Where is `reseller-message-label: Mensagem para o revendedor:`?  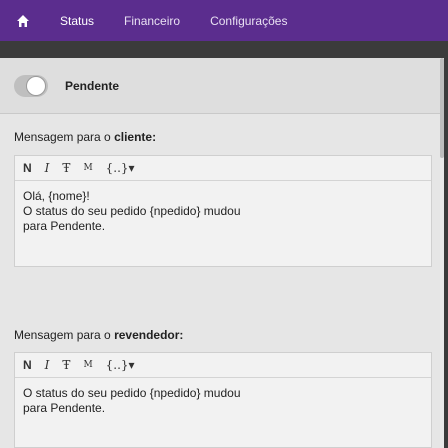
reseller-message-label: Mensagem para o revendedor: is located at coordinates (98, 335).